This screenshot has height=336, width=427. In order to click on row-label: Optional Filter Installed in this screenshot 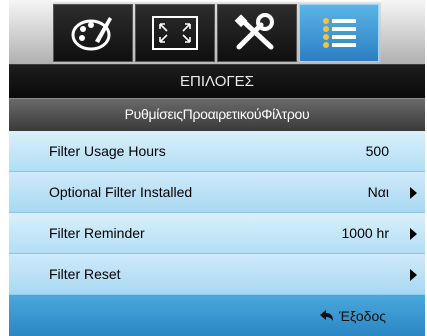, I will do `click(121, 192)`.